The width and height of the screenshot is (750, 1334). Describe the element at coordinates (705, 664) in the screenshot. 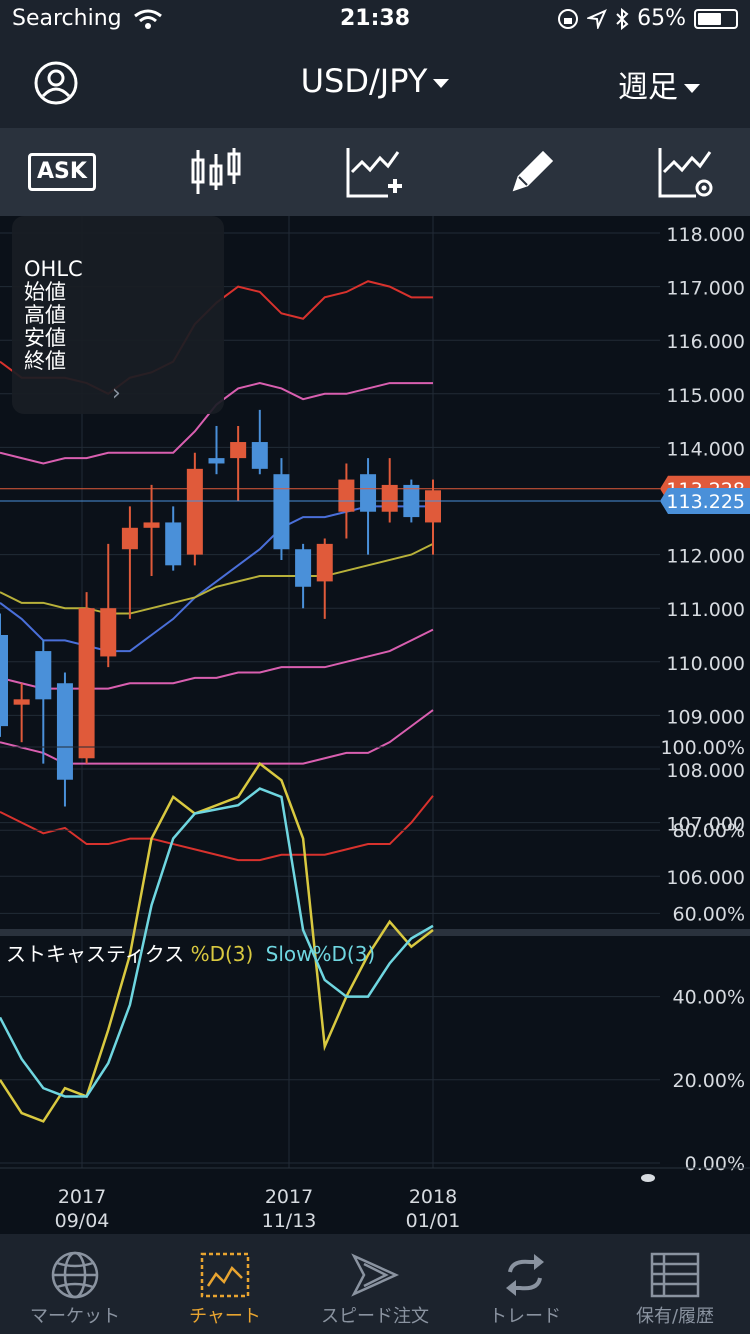

I see `y-tick-label: 110.000` at that location.